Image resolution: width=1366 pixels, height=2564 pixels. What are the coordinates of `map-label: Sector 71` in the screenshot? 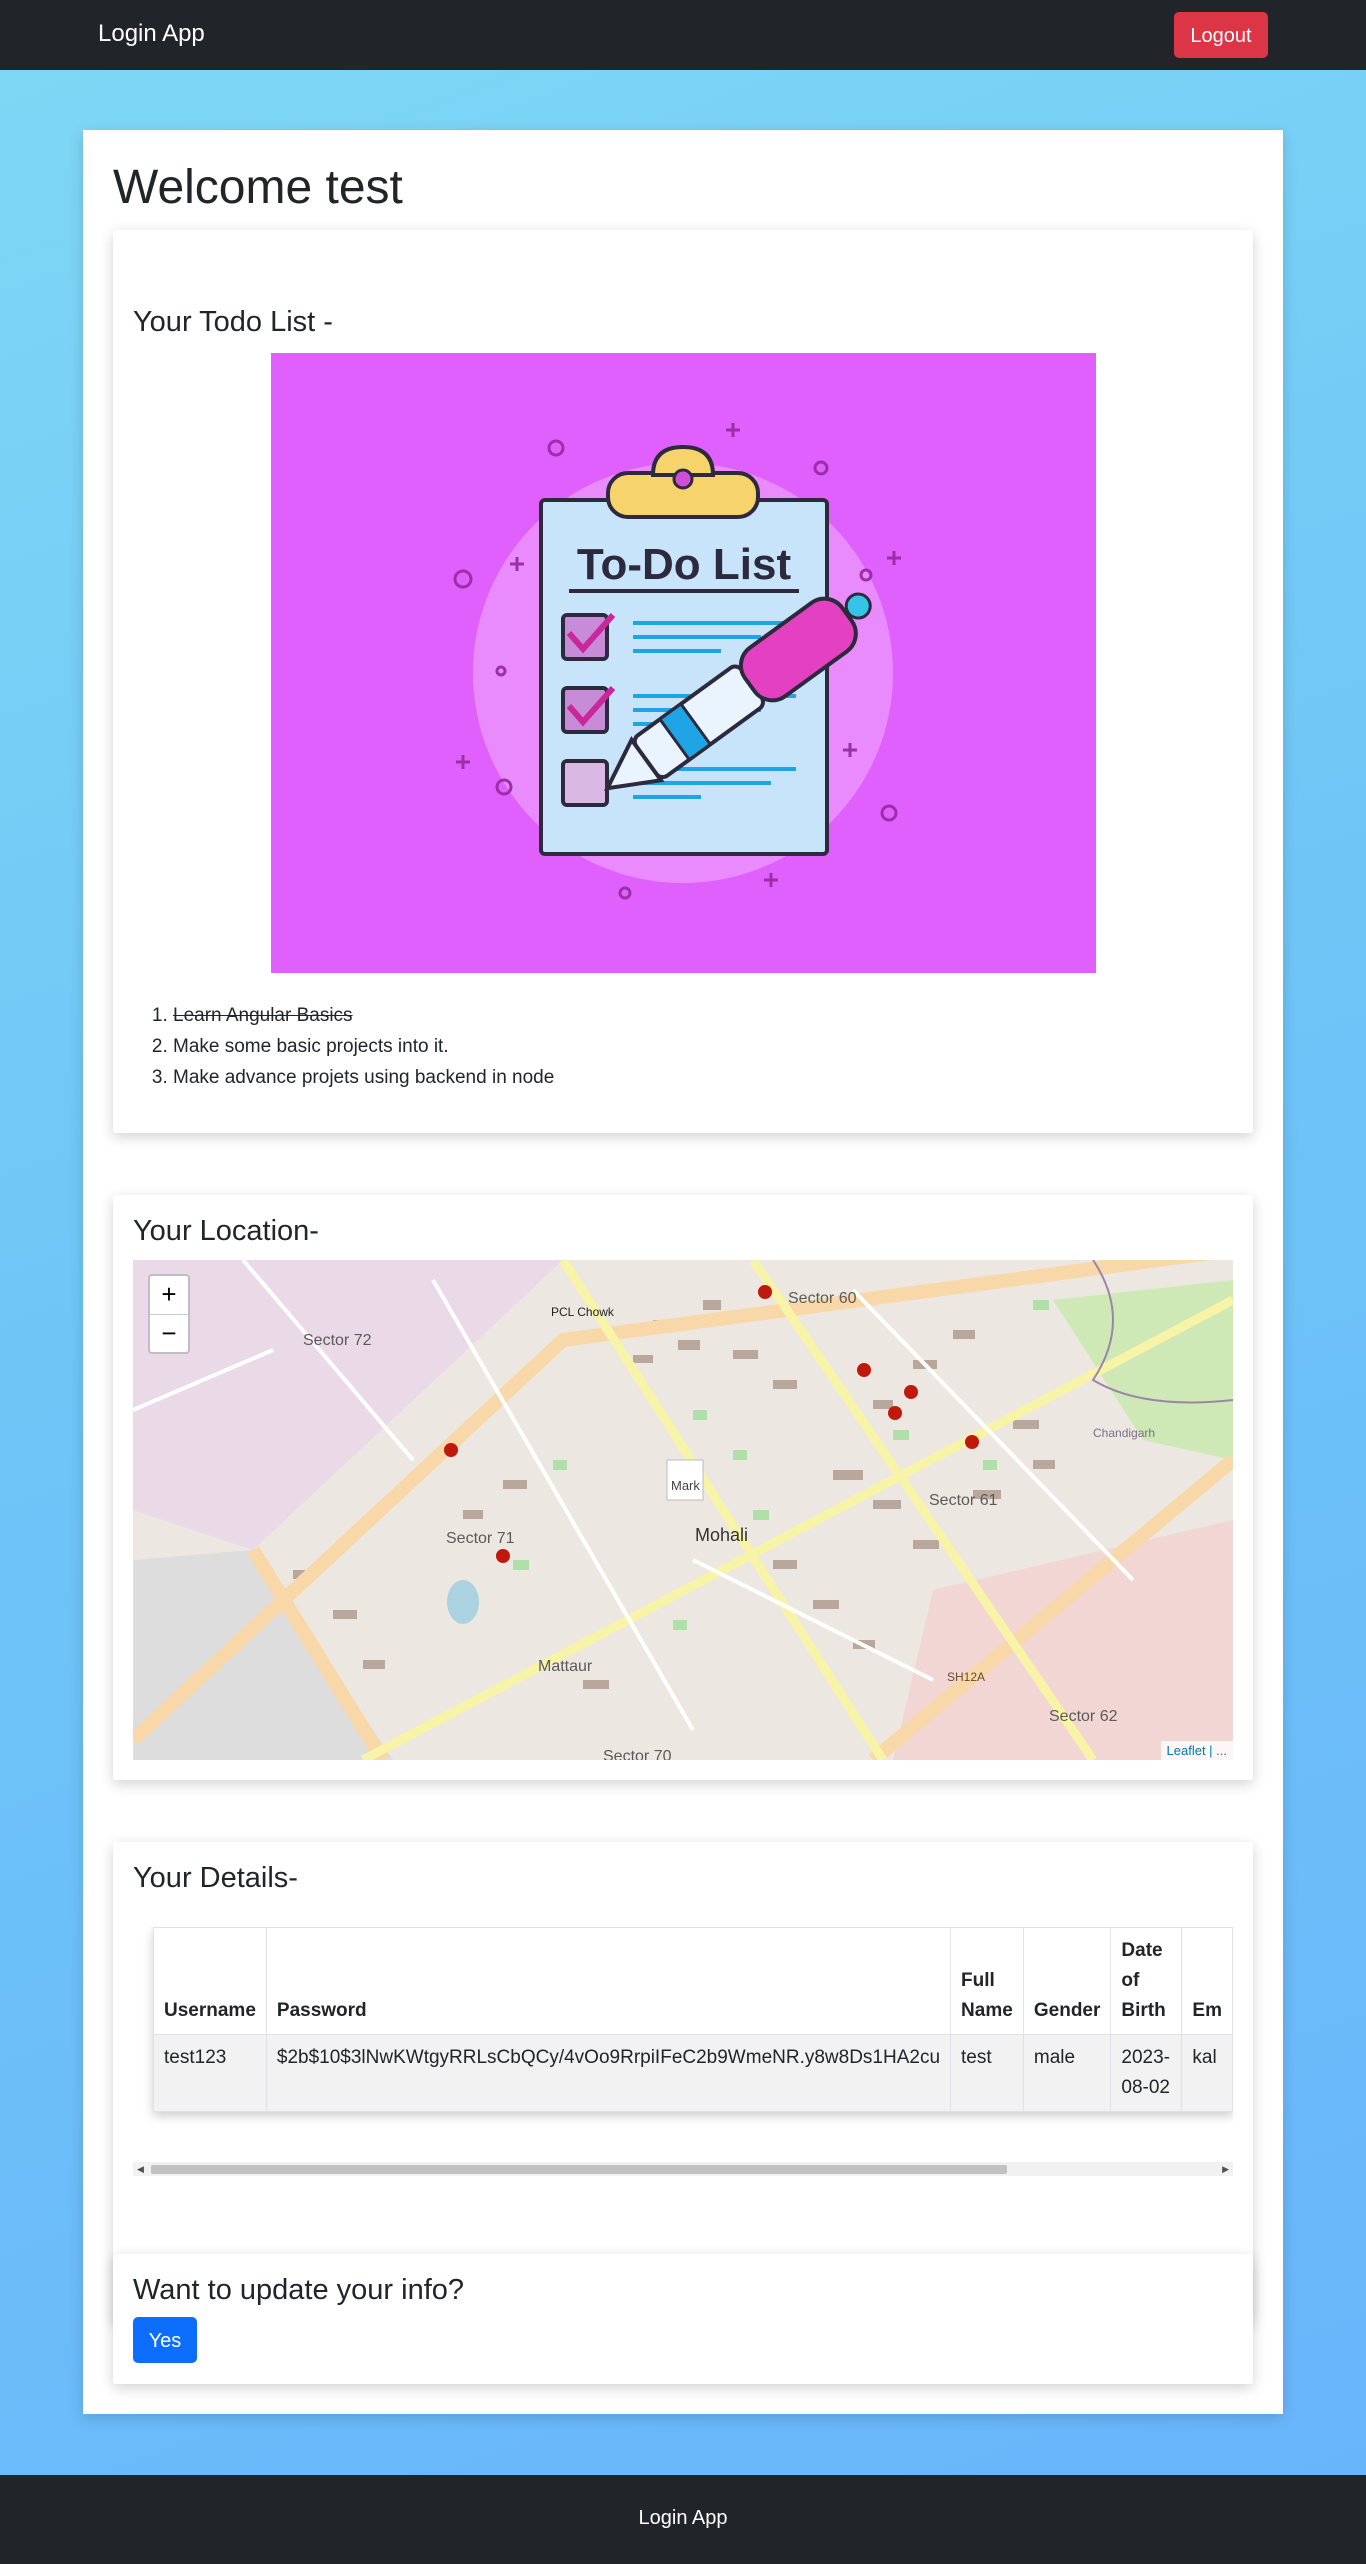 It's located at (480, 1538).